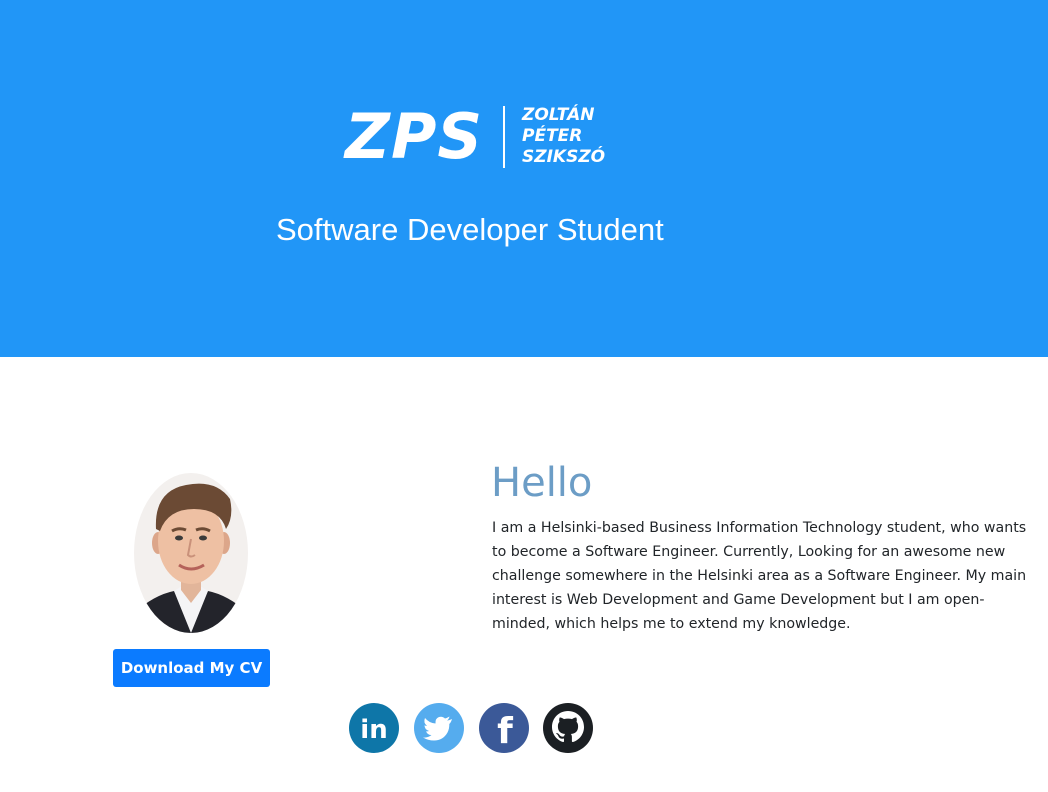 This screenshot has width=1048, height=792. I want to click on linkedin-icon: in, so click(374, 728).